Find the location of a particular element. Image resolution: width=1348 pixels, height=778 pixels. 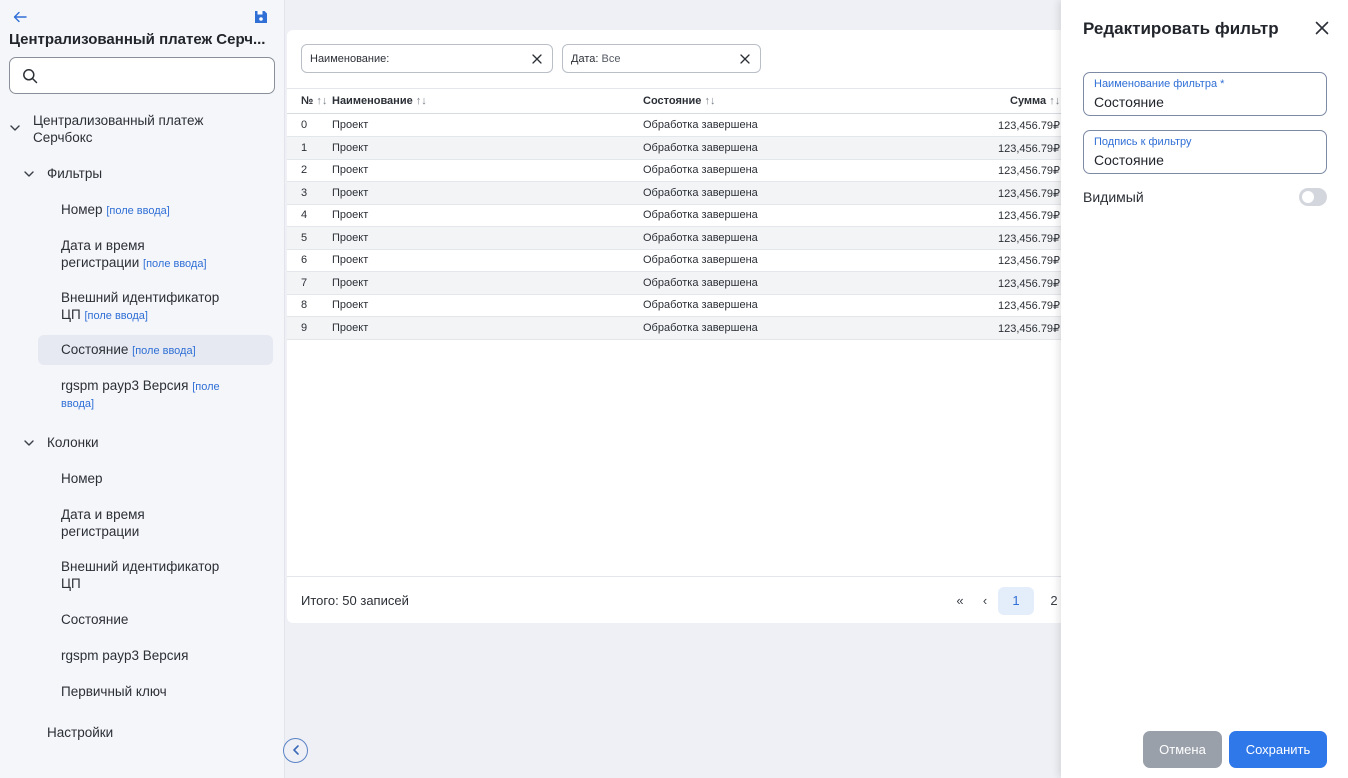

table-row: 9 Проект Обработка завершена 123,456.79₽ is located at coordinates (687, 328).